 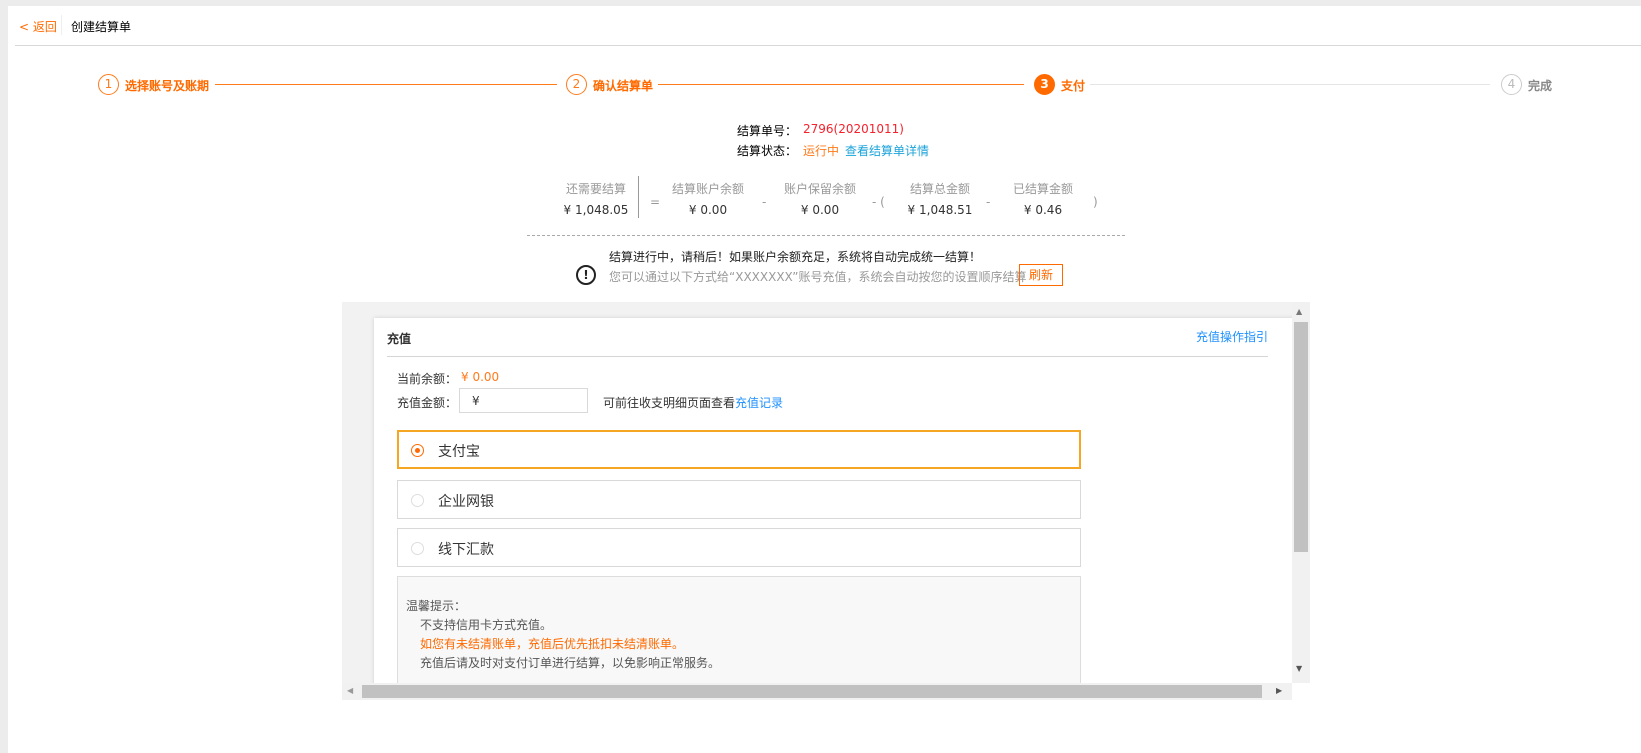 What do you see at coordinates (1279, 690) in the screenshot?
I see `scroll-right-icon: ▶` at bounding box center [1279, 690].